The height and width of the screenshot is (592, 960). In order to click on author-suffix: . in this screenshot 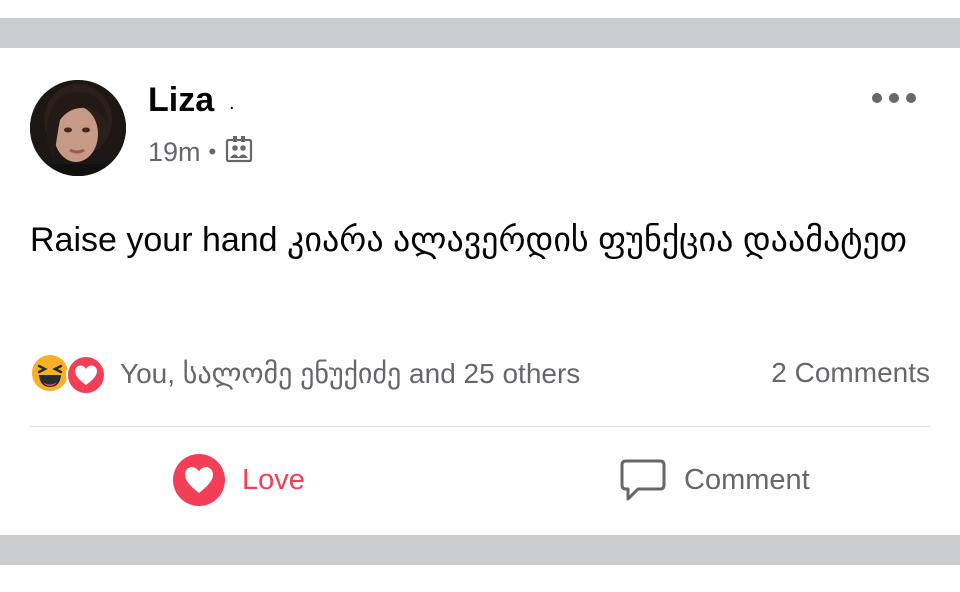, I will do `click(232, 103)`.